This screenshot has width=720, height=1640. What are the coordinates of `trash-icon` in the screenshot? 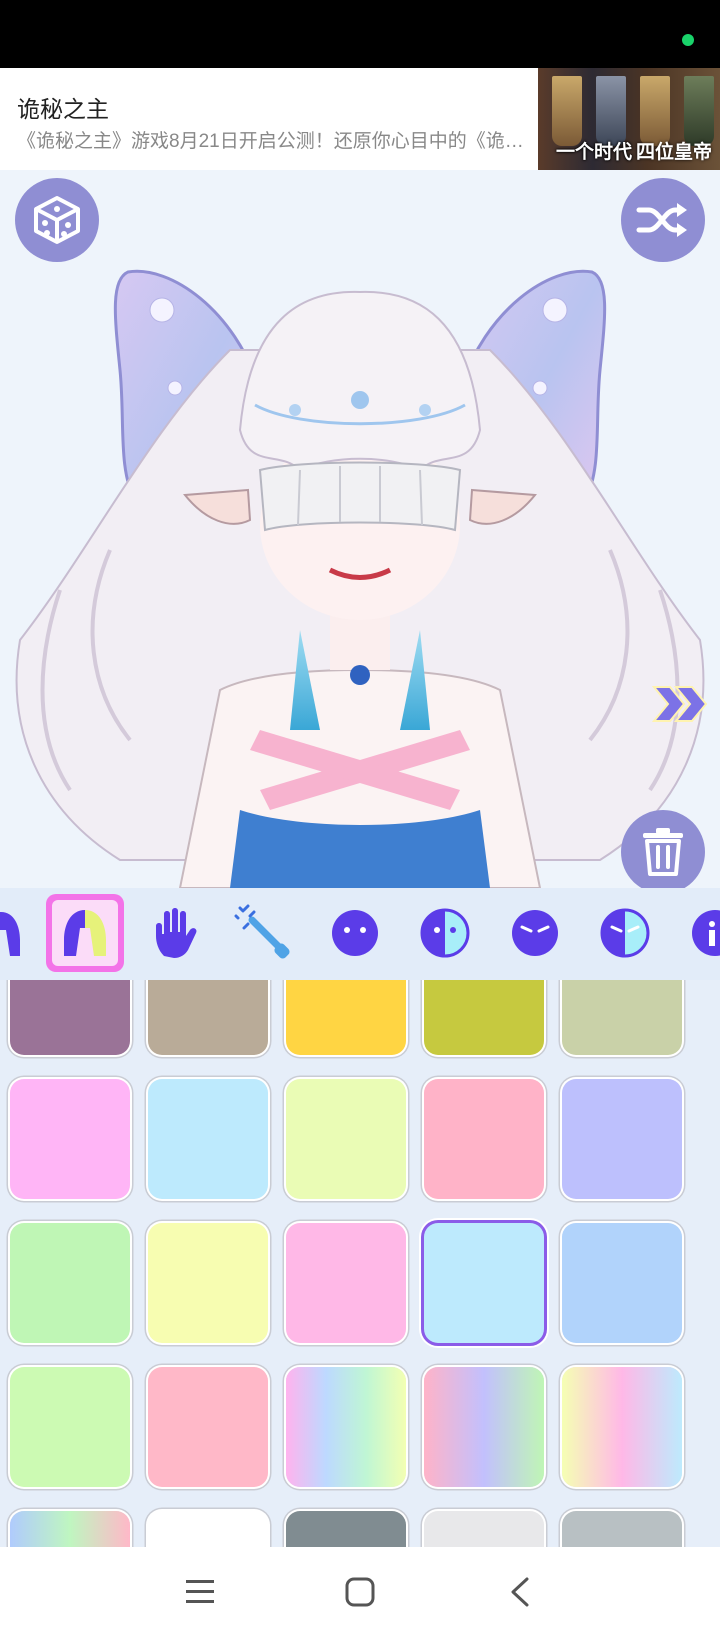 It's located at (663, 852).